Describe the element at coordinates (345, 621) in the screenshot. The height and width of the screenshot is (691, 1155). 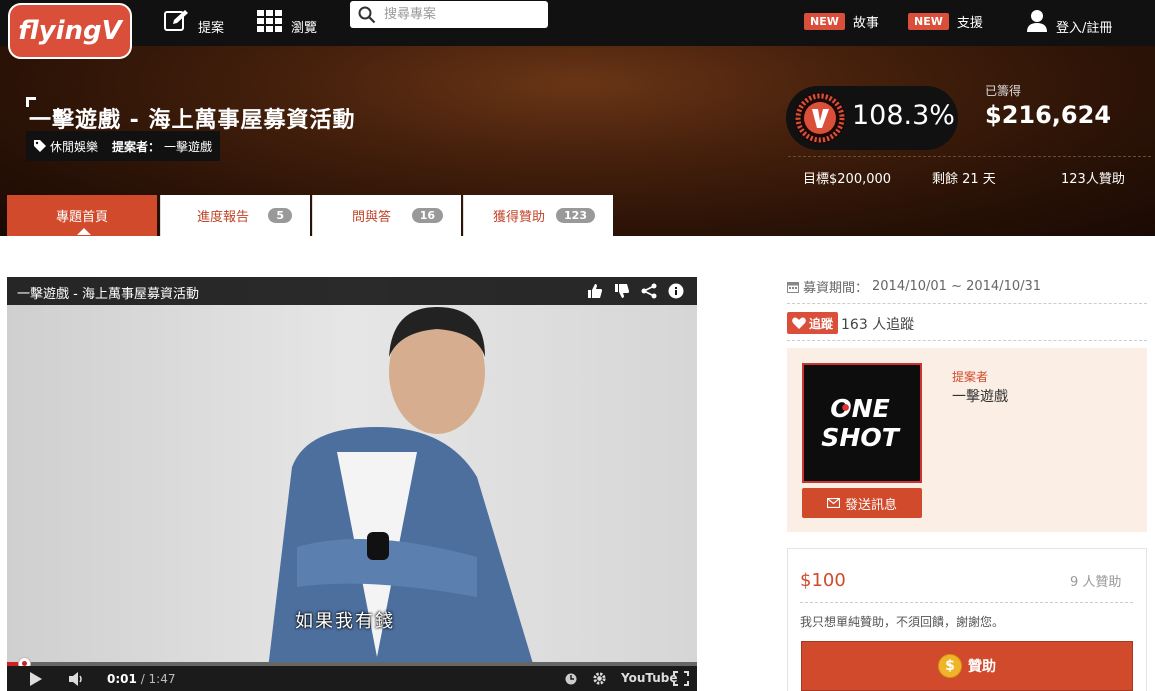
I see `video-subtitle: 如果我有錢` at that location.